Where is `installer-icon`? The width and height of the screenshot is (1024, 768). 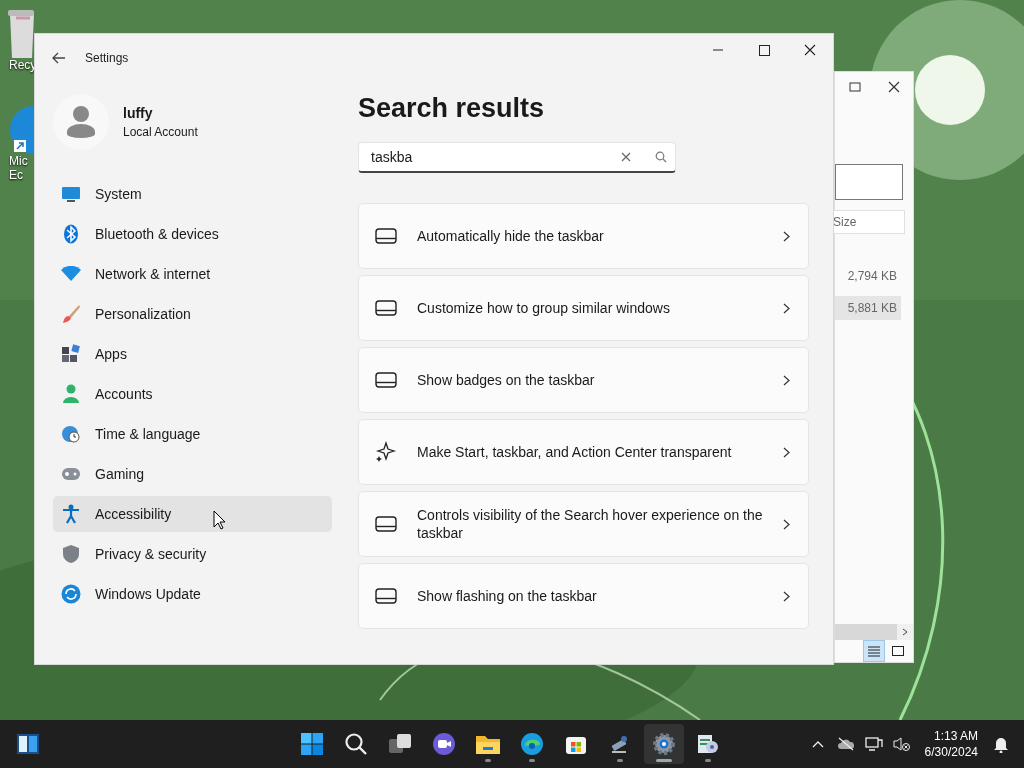
installer-icon is located at coordinates (708, 744).